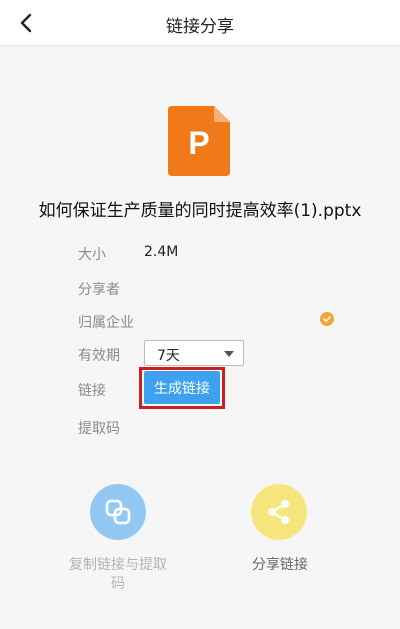 Image resolution: width=400 pixels, height=629 pixels. I want to click on validity-select: 7天, so click(194, 353).